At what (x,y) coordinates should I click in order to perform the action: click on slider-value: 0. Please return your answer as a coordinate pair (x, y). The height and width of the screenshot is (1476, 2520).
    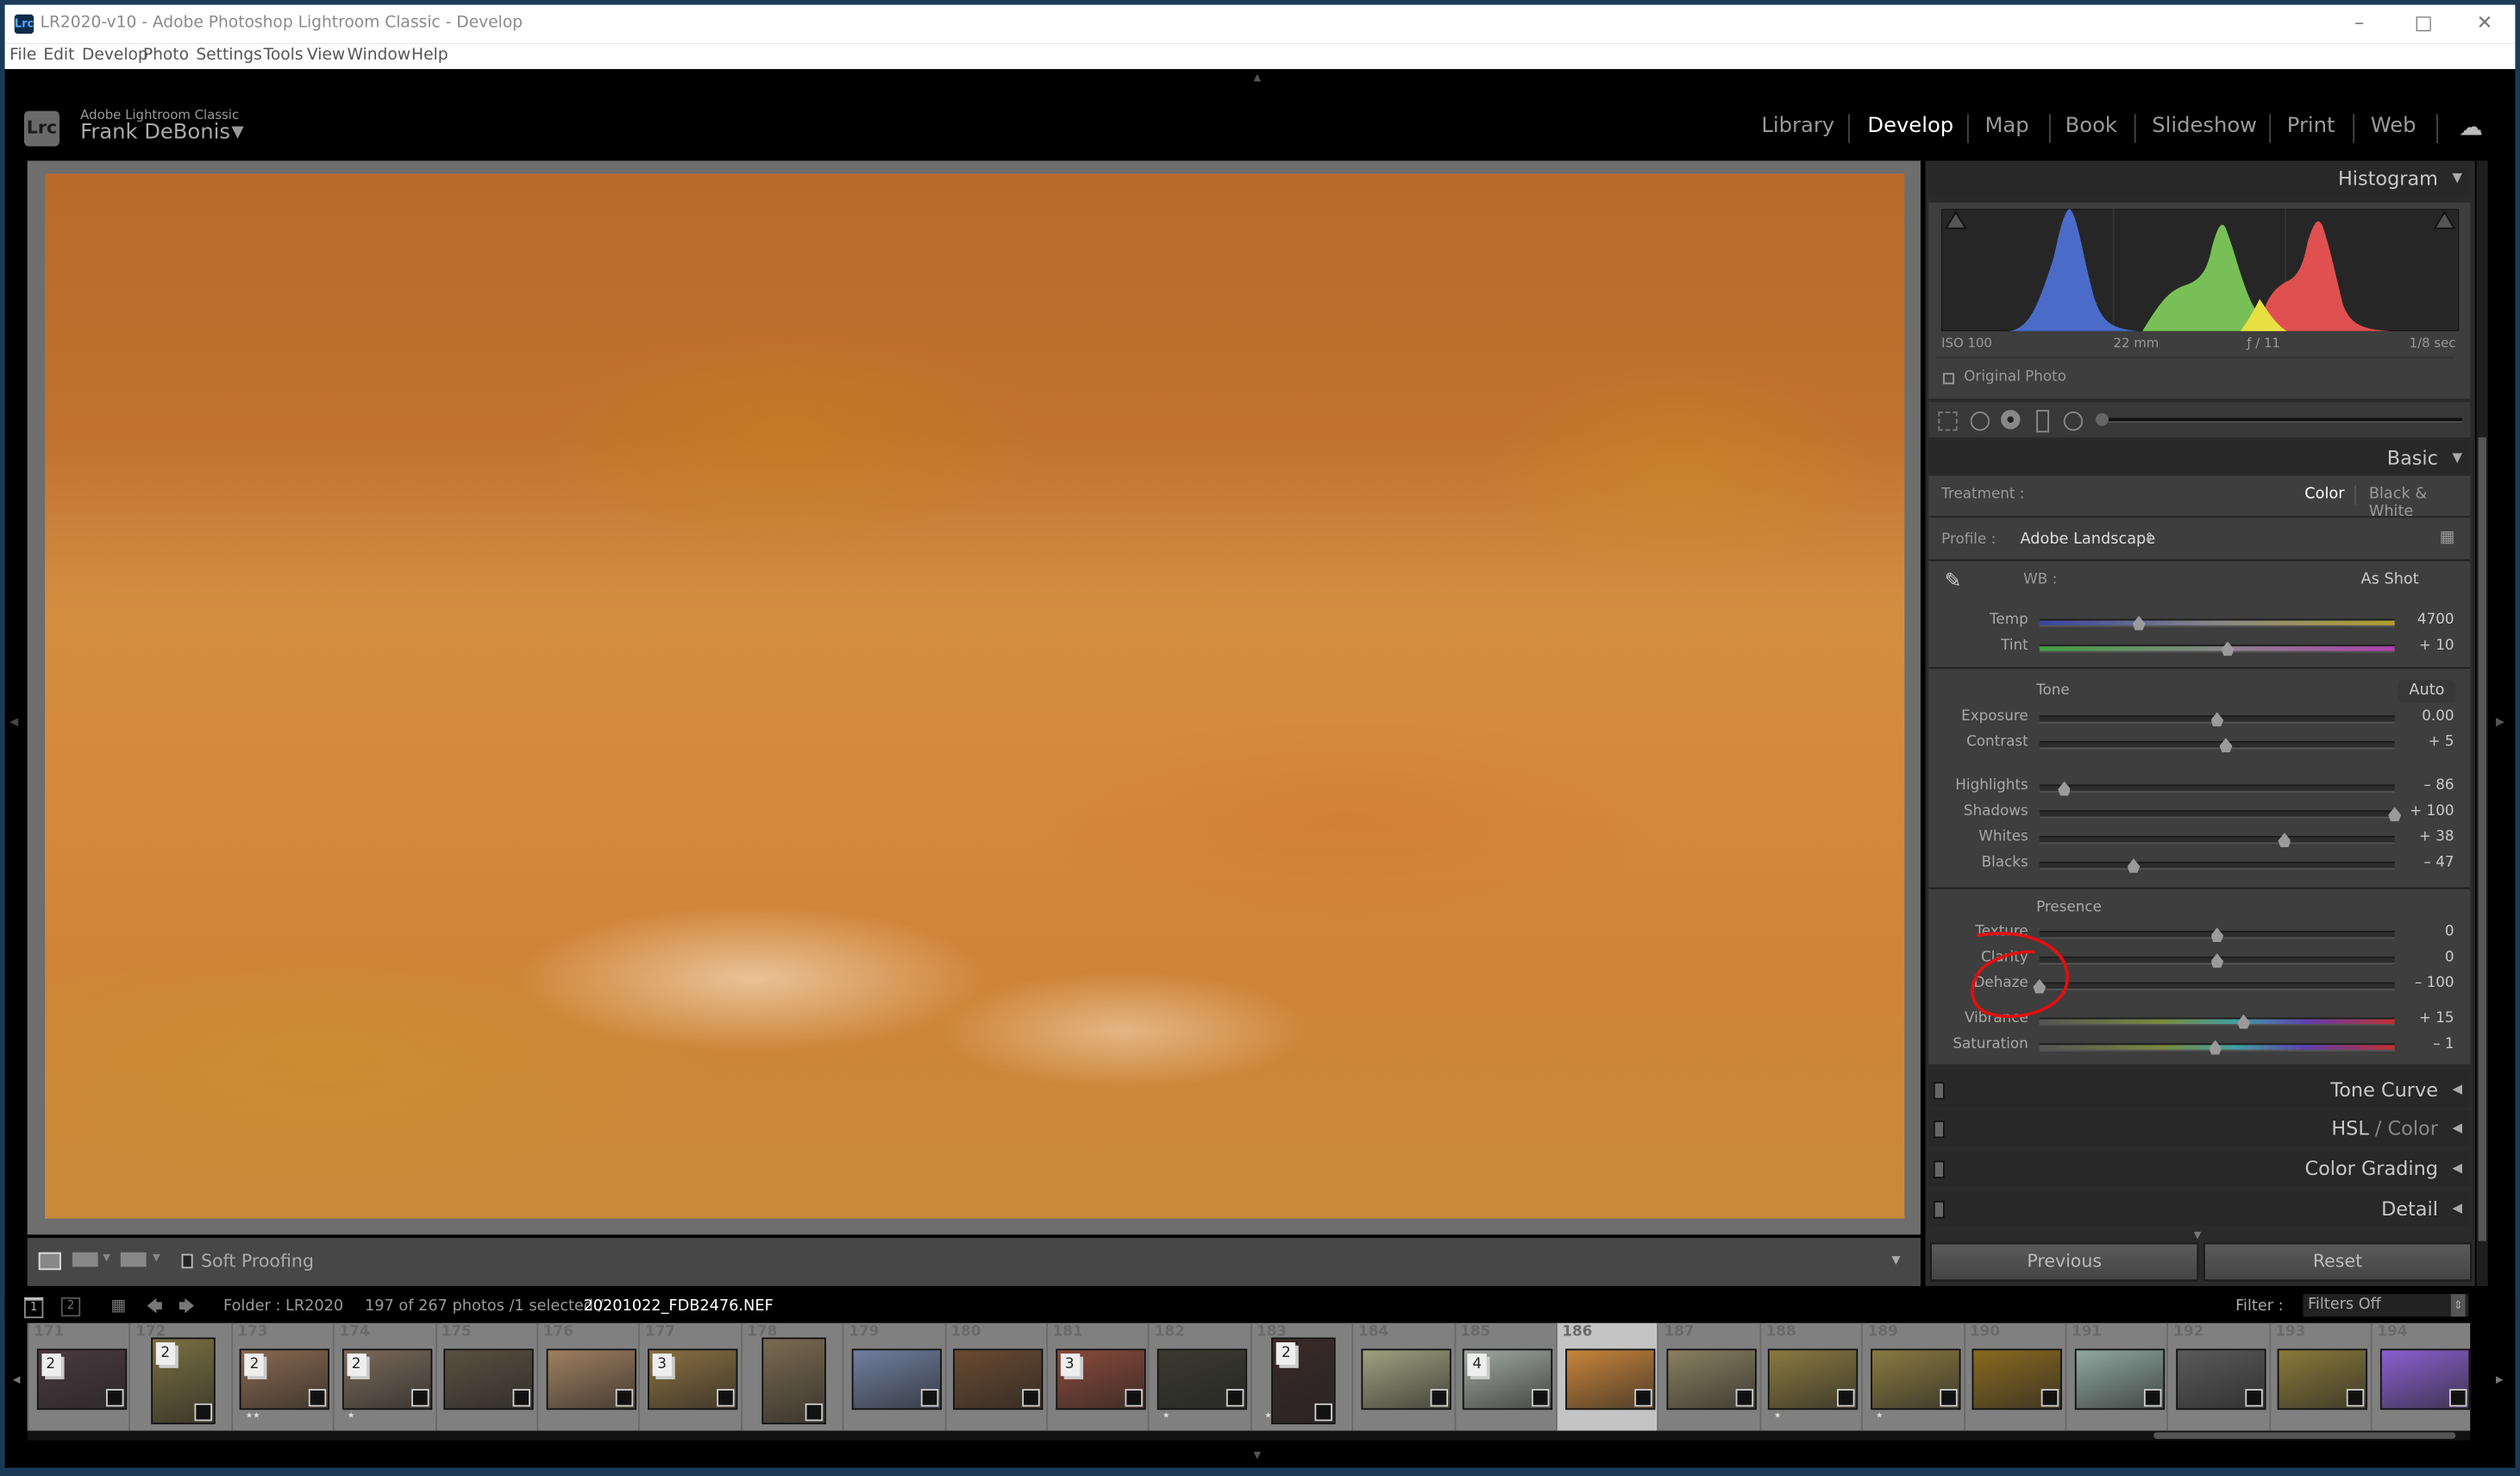
    Looking at the image, I should click on (2422, 933).